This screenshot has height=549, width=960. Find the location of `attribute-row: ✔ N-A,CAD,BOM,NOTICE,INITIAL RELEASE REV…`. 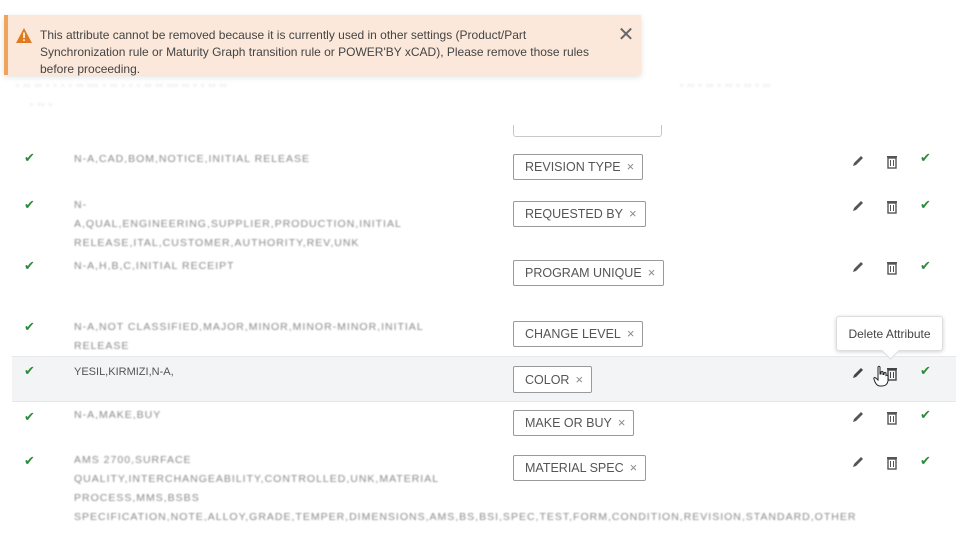

attribute-row: ✔ N-A,CAD,BOM,NOTICE,INITIAL RELEASE REV… is located at coordinates (484, 165).